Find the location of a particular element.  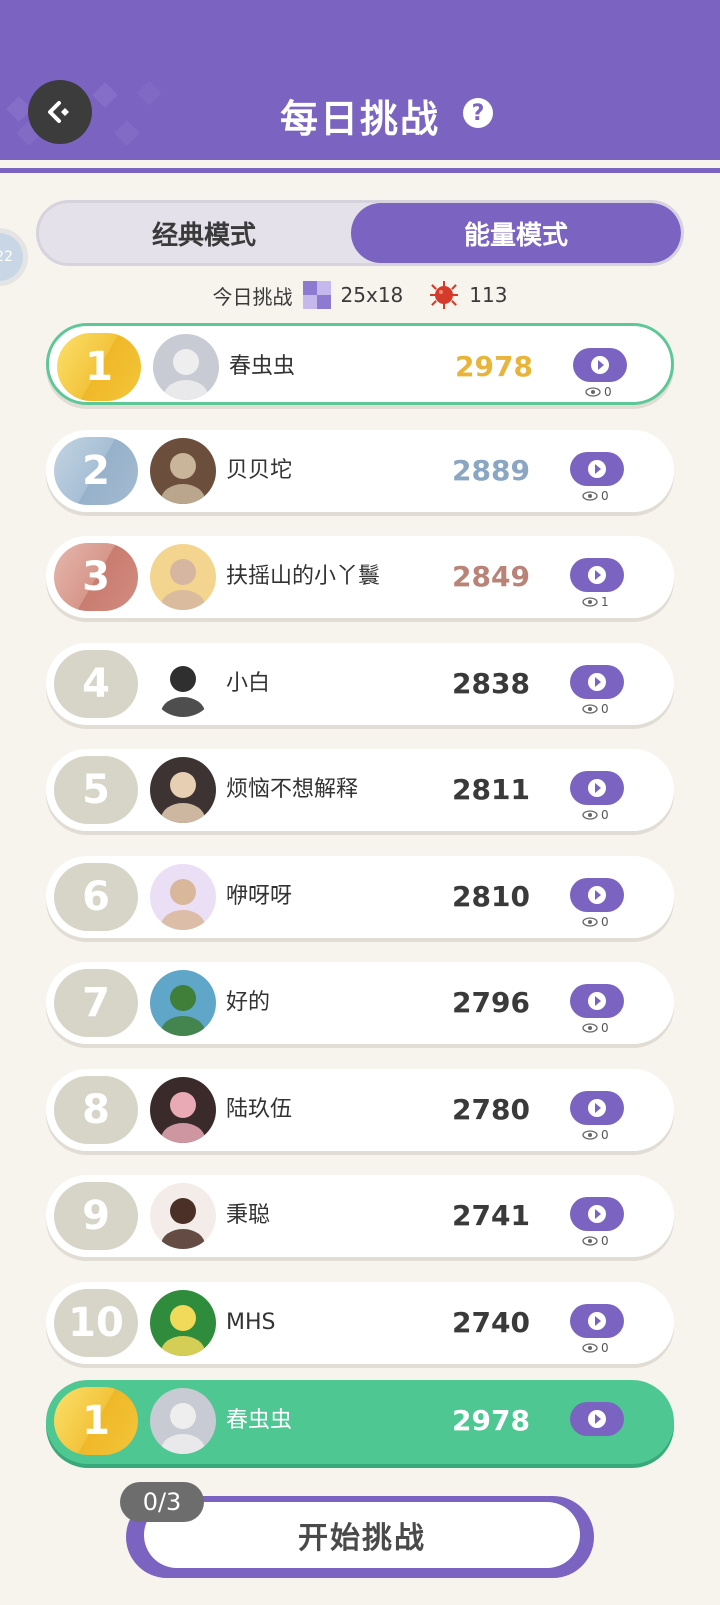

tab-energy-mode: 能量模式 is located at coordinates (516, 233).